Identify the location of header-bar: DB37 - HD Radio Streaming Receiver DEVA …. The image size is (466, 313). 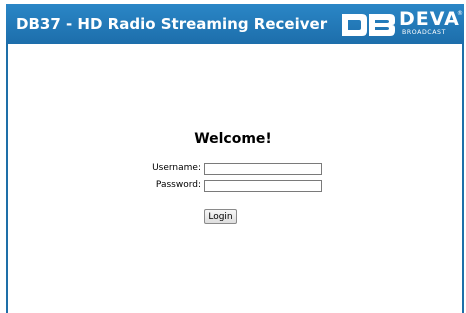
(235, 24).